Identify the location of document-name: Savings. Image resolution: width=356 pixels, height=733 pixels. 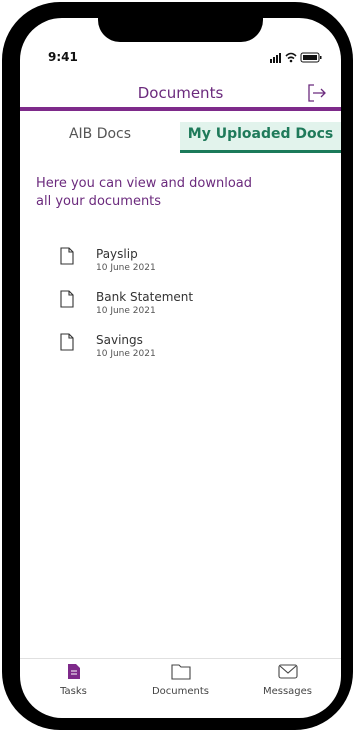
(119, 340).